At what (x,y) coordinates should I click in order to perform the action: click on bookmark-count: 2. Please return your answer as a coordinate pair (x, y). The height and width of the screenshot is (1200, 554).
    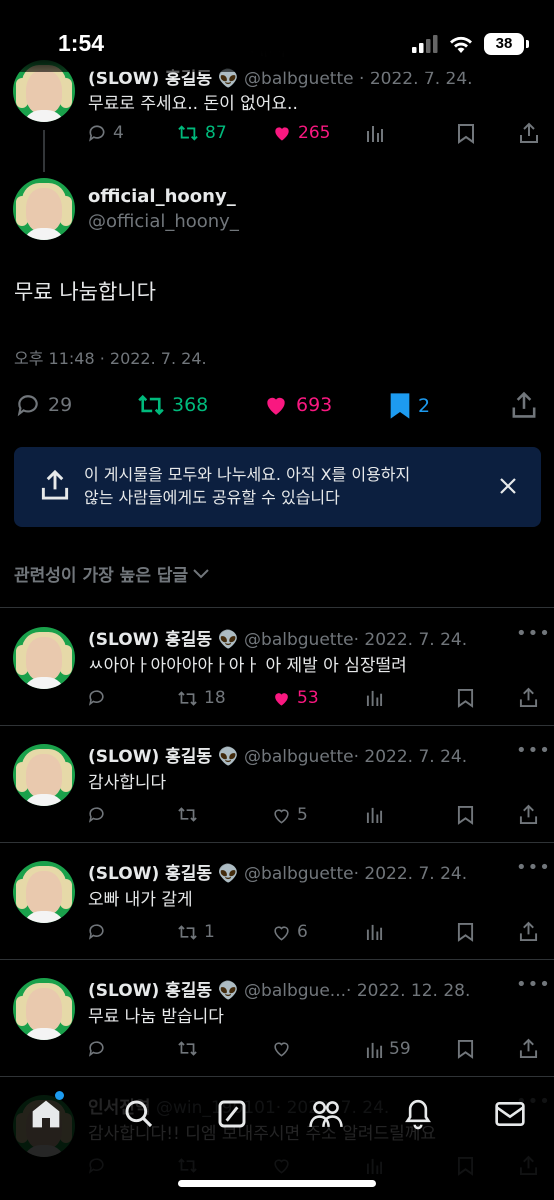
    Looking at the image, I should click on (424, 406).